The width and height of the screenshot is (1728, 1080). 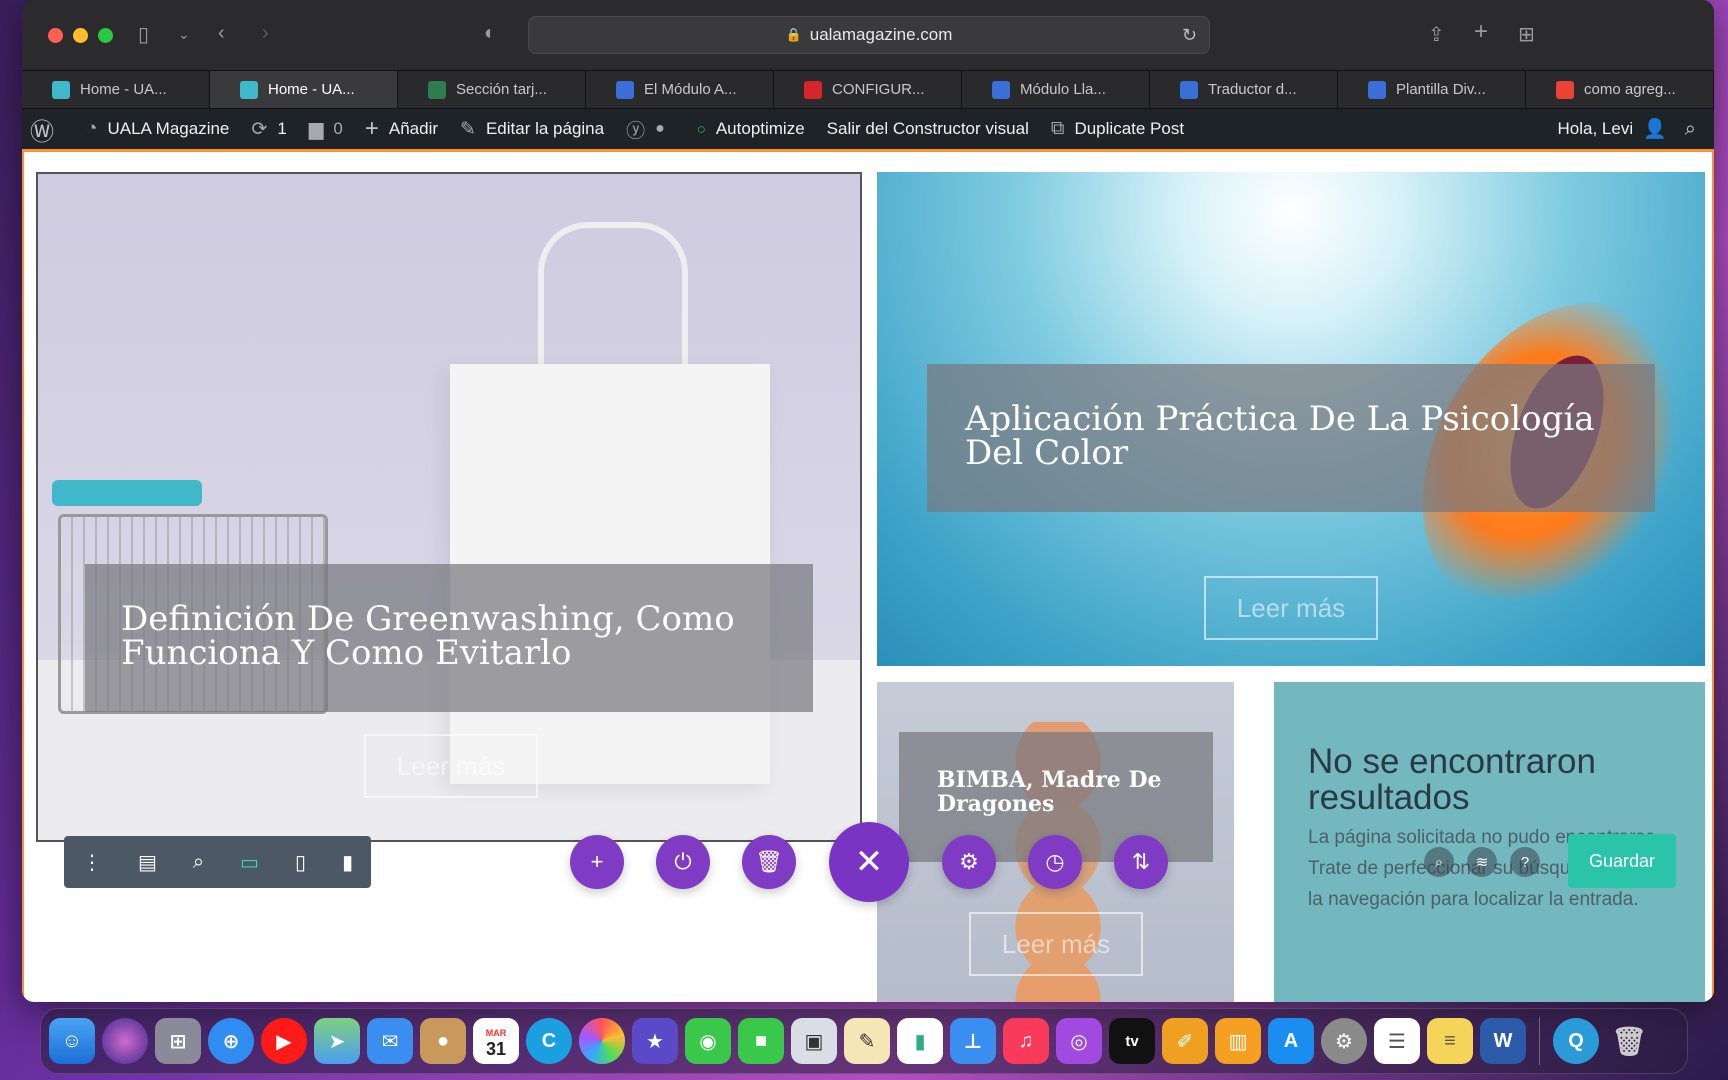 I want to click on desktop-view-icon: ▭, so click(x=249, y=862).